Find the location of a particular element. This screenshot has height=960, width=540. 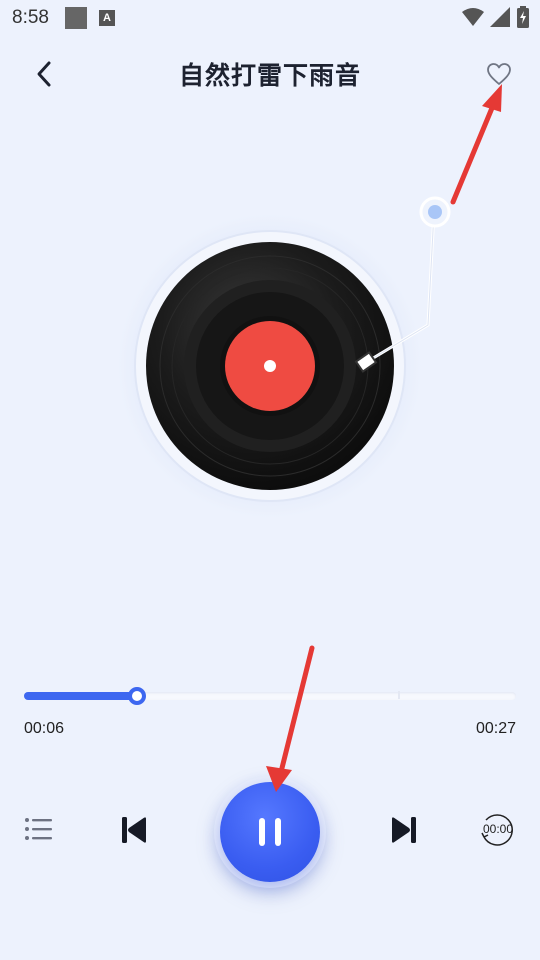

heart-outline-icon is located at coordinates (499, 74).